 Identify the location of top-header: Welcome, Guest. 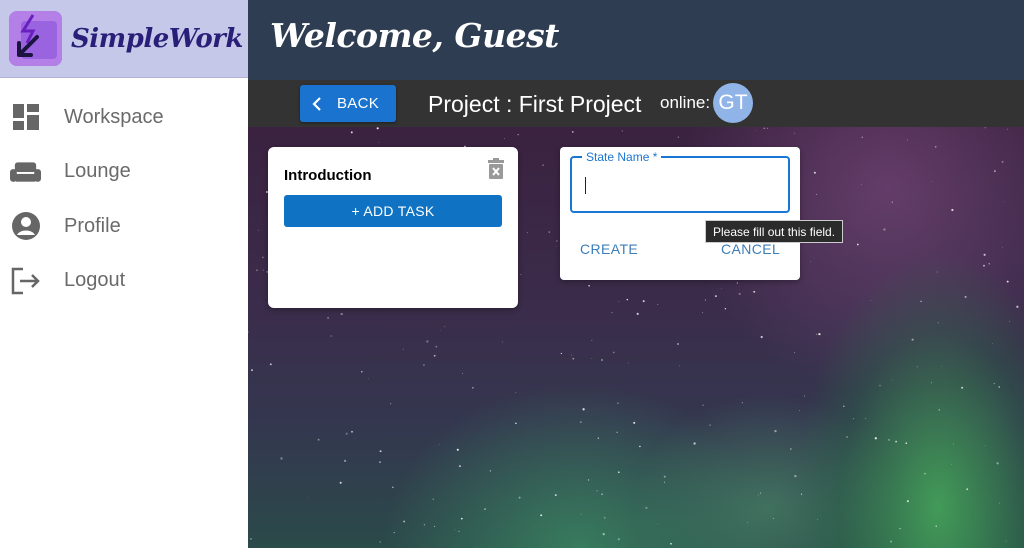
(636, 40).